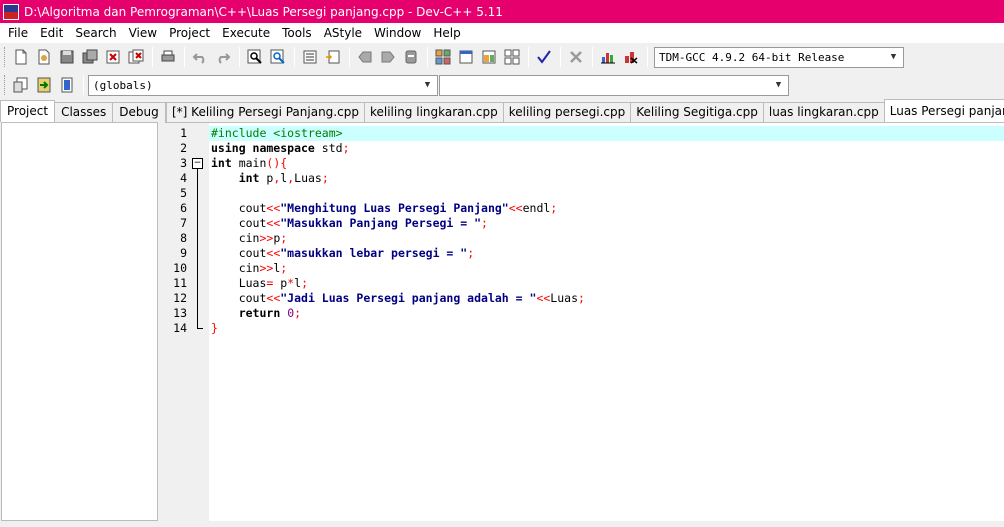 The width and height of the screenshot is (1004, 527). I want to click on code-line: #include <iostream>, so click(606, 133).